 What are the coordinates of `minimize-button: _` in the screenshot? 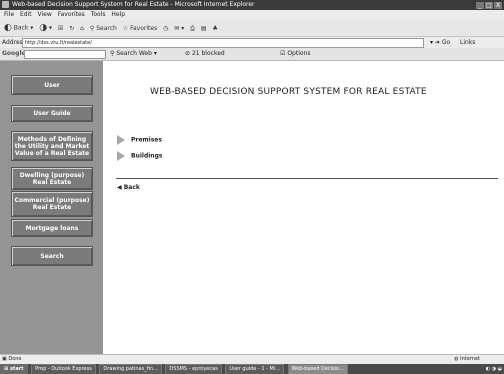 It's located at (480, 5).